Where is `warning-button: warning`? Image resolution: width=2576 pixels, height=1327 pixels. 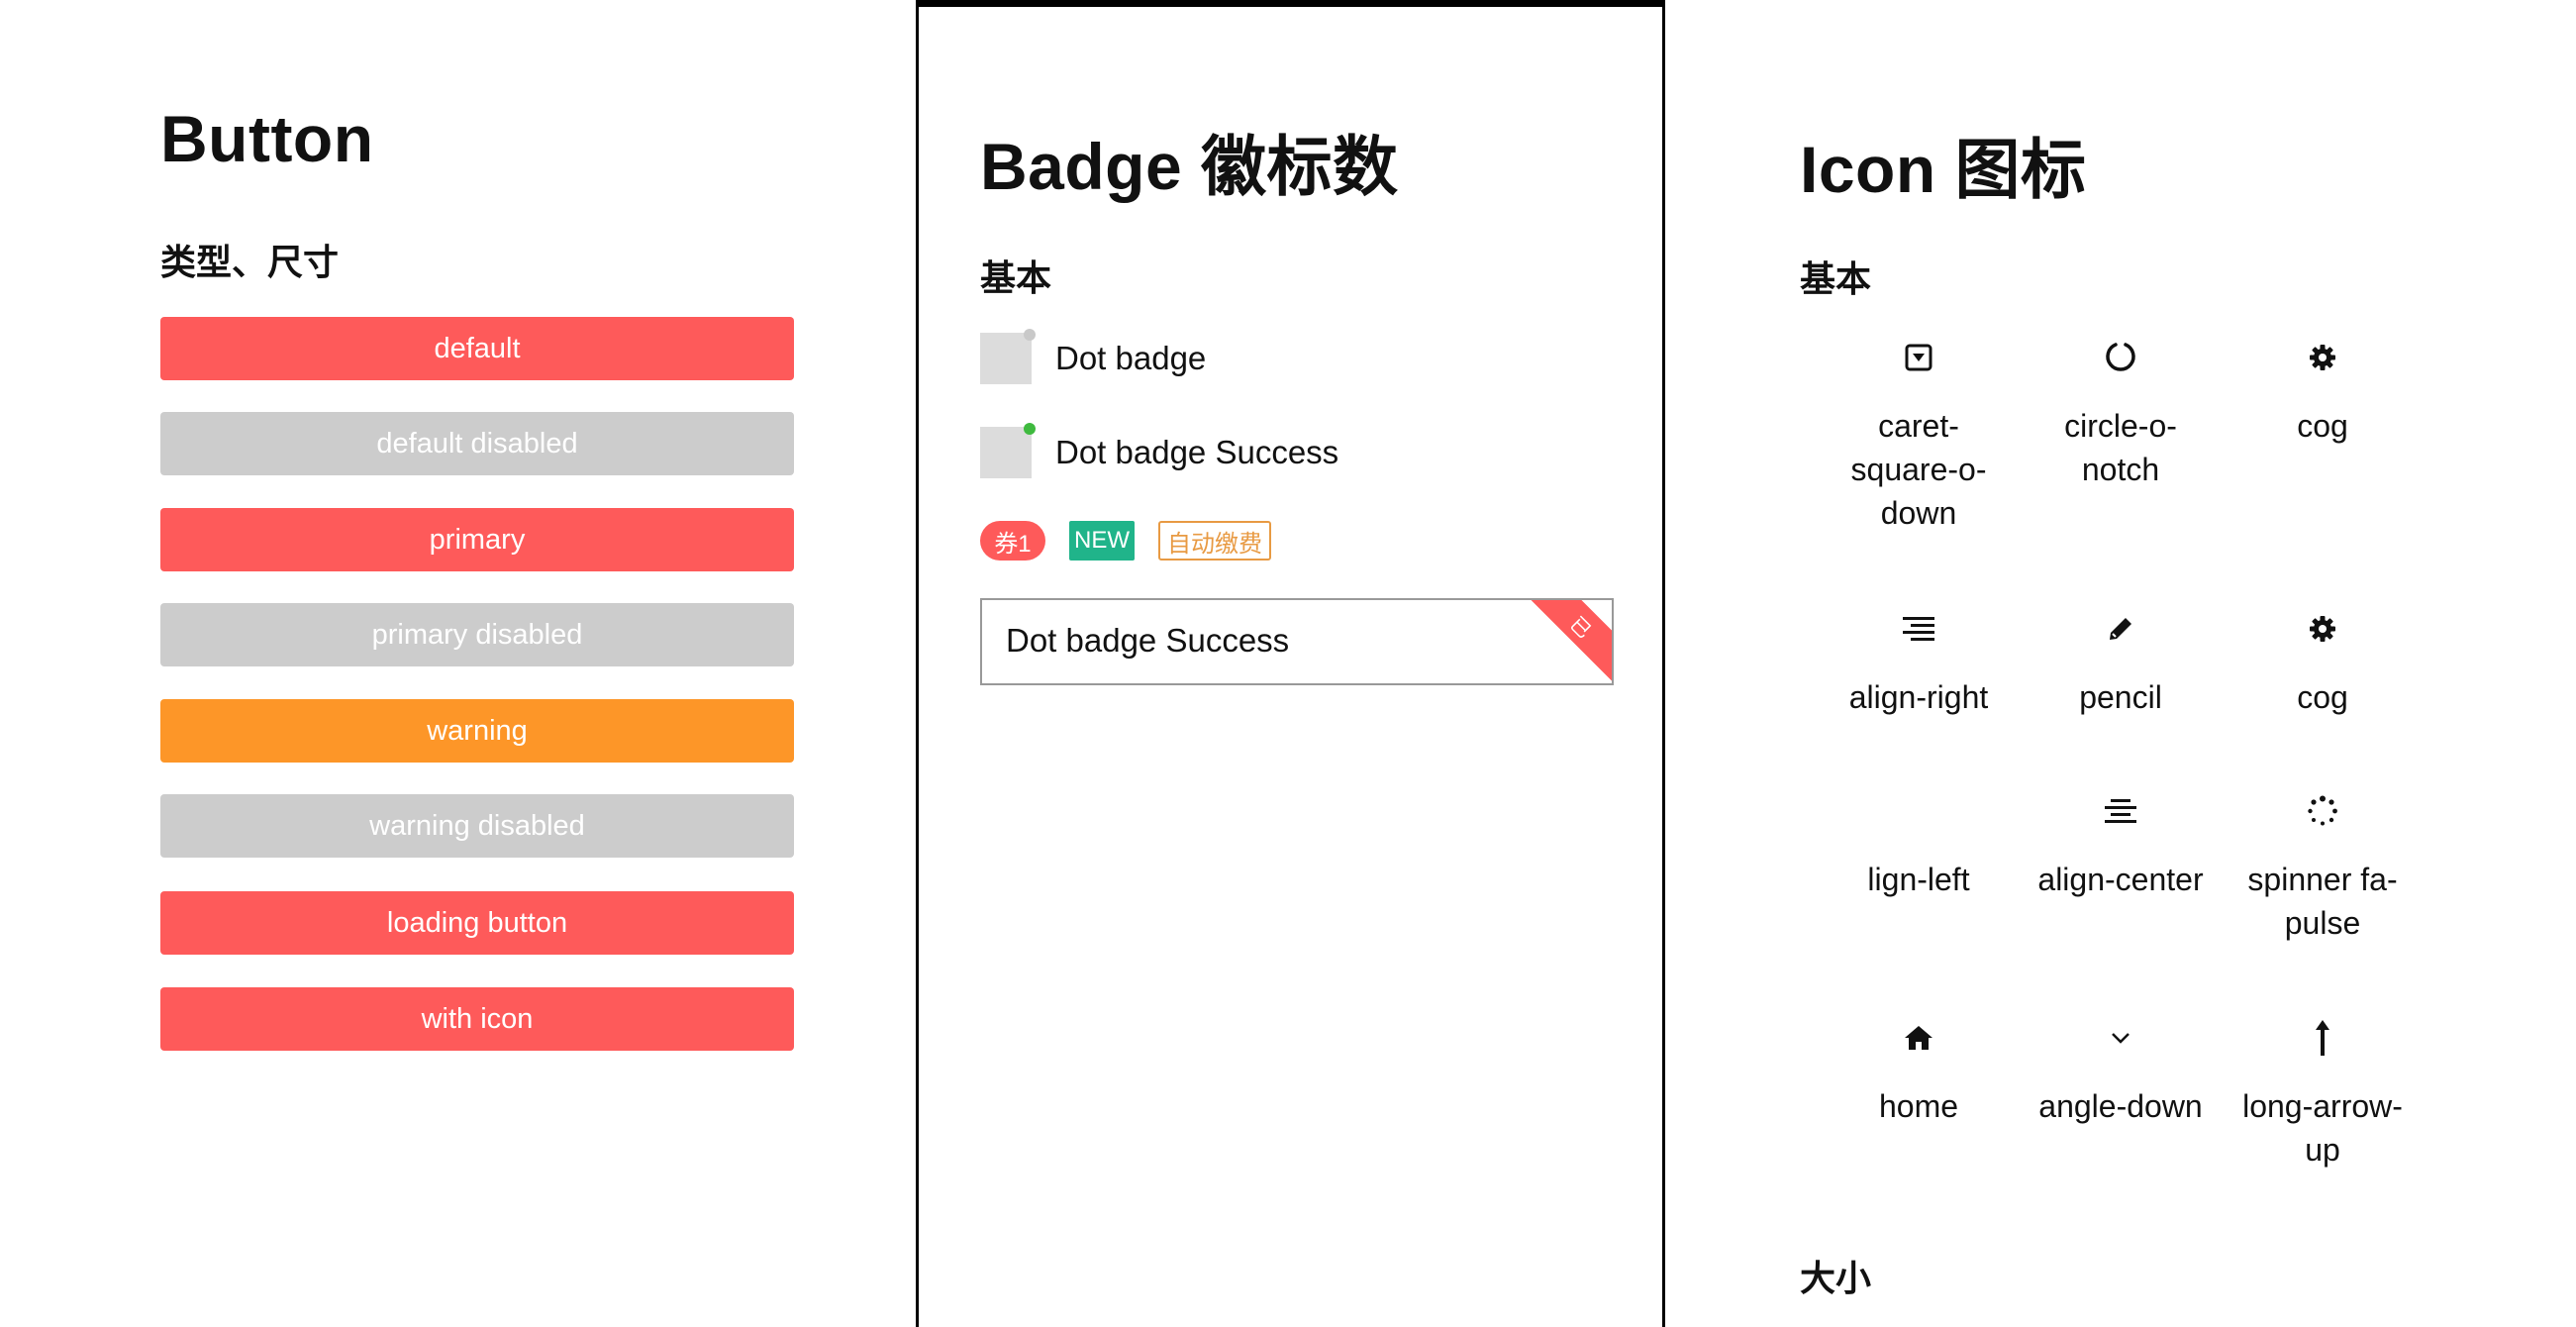
warning-button: warning is located at coordinates (477, 731).